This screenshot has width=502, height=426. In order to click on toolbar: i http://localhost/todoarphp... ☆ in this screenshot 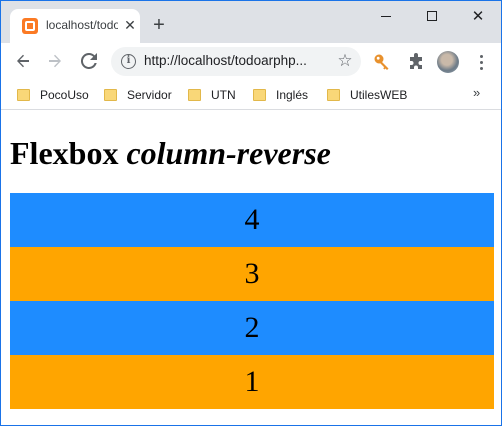, I will do `click(251, 61)`.